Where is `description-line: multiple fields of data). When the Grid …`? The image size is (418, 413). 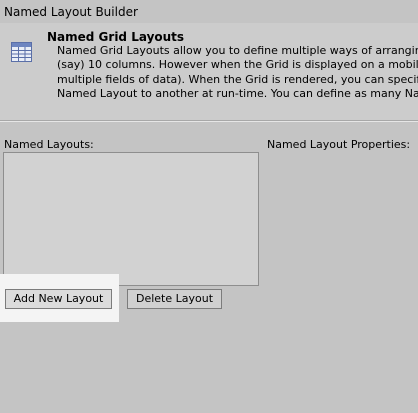
description-line: multiple fields of data). When the Grid … is located at coordinates (237, 79).